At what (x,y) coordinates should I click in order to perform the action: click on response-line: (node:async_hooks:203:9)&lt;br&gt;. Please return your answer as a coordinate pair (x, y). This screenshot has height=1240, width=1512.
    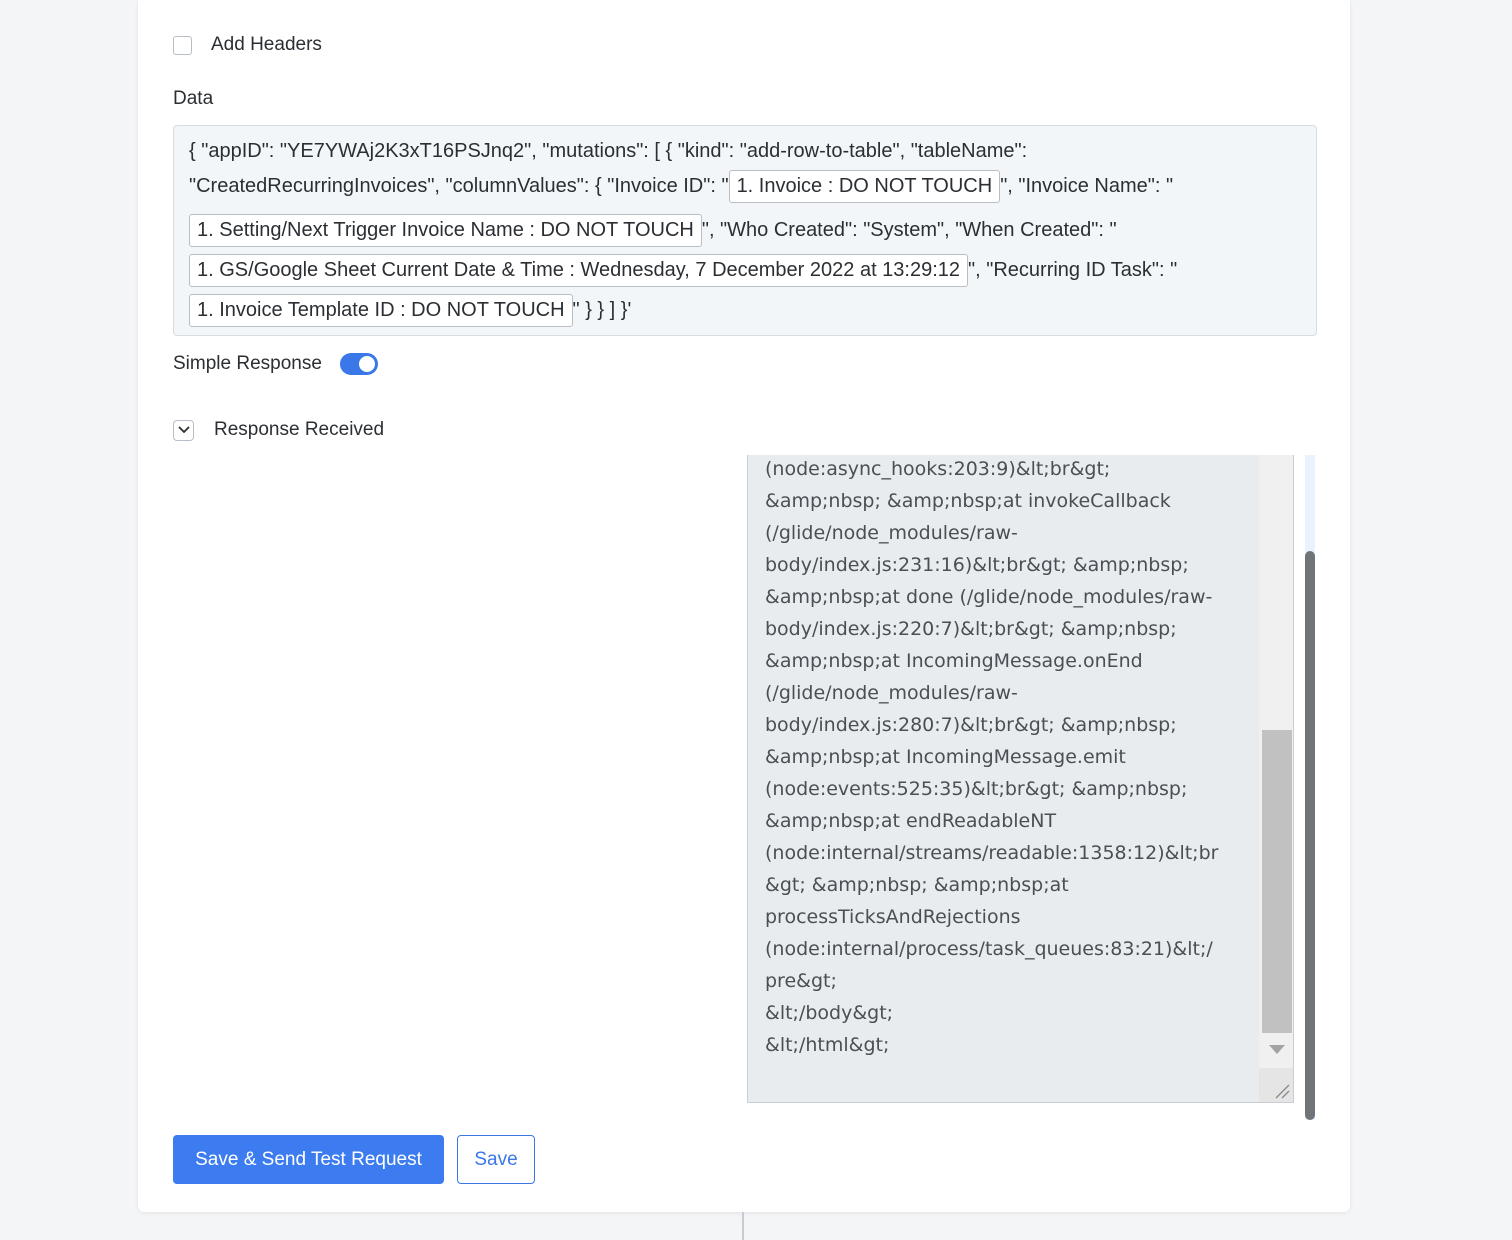
    Looking at the image, I should click on (938, 469).